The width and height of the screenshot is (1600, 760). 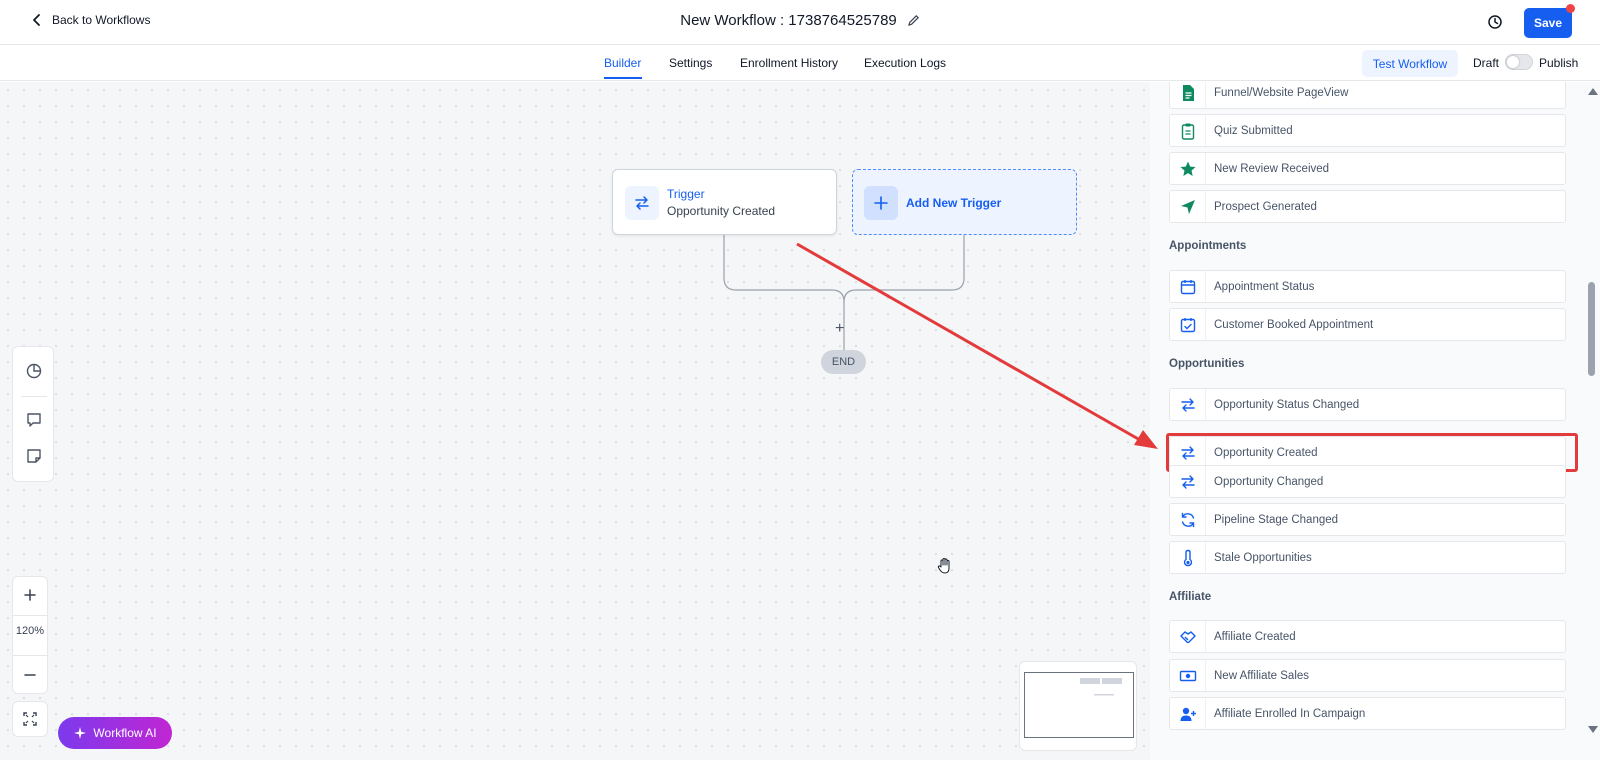 What do you see at coordinates (101, 20) in the screenshot?
I see `back-label: Back to Workflows` at bounding box center [101, 20].